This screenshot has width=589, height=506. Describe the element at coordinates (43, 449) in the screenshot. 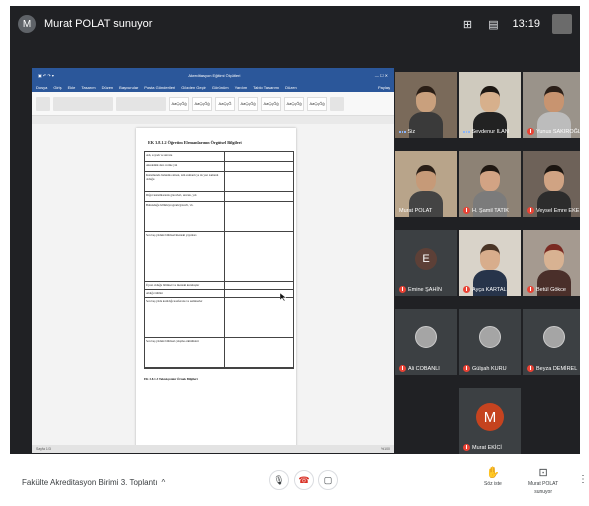

I see `page-count: Sayfa 1/3` at that location.